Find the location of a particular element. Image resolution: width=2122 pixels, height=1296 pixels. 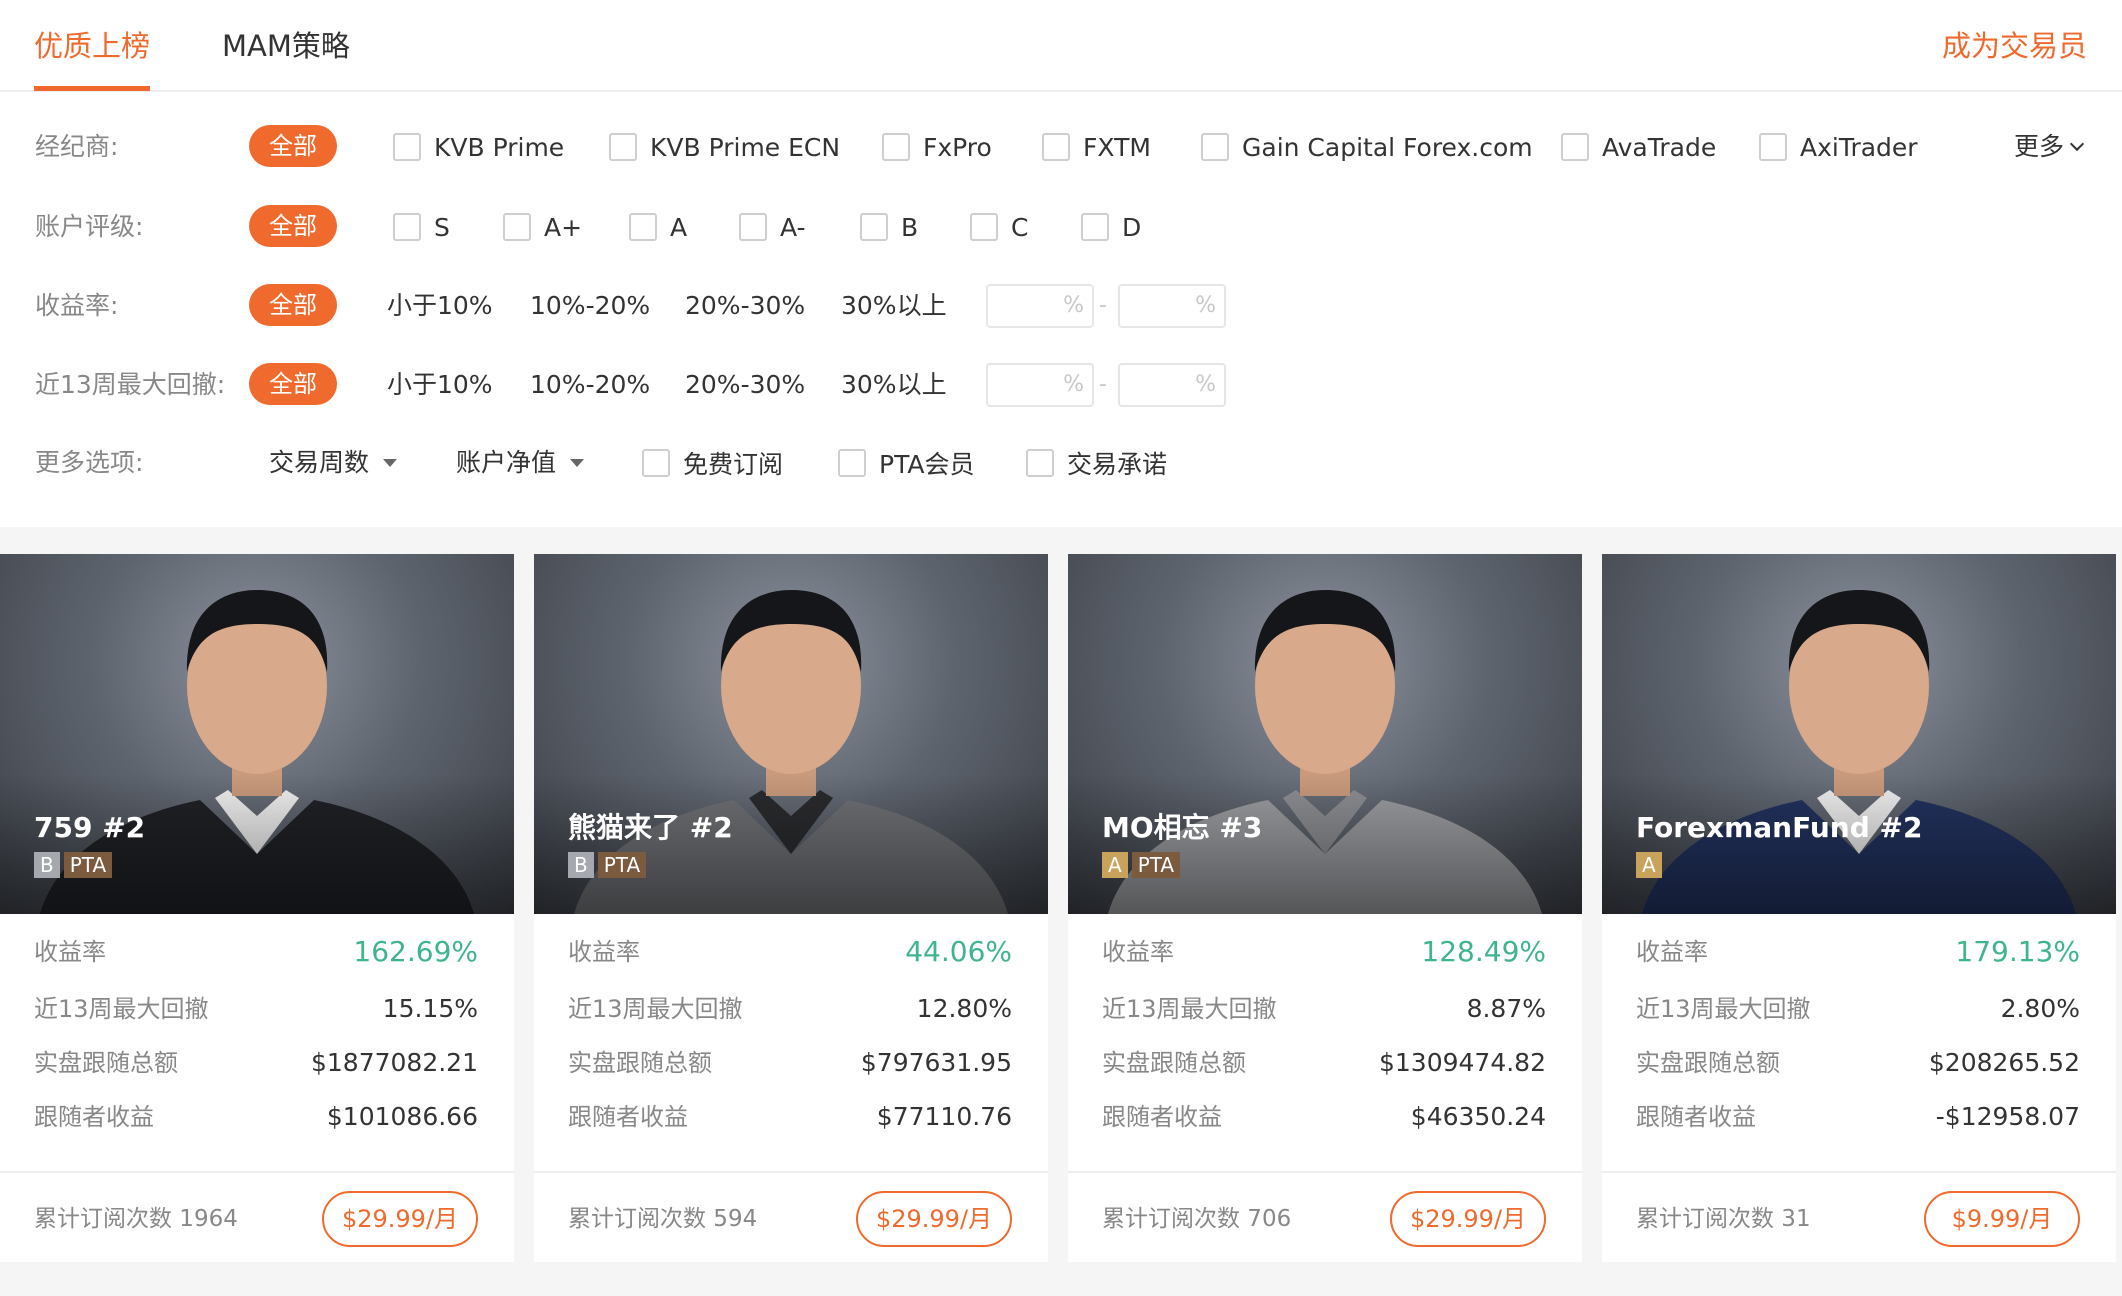

drawdown-option: 小于10% is located at coordinates (440, 385).